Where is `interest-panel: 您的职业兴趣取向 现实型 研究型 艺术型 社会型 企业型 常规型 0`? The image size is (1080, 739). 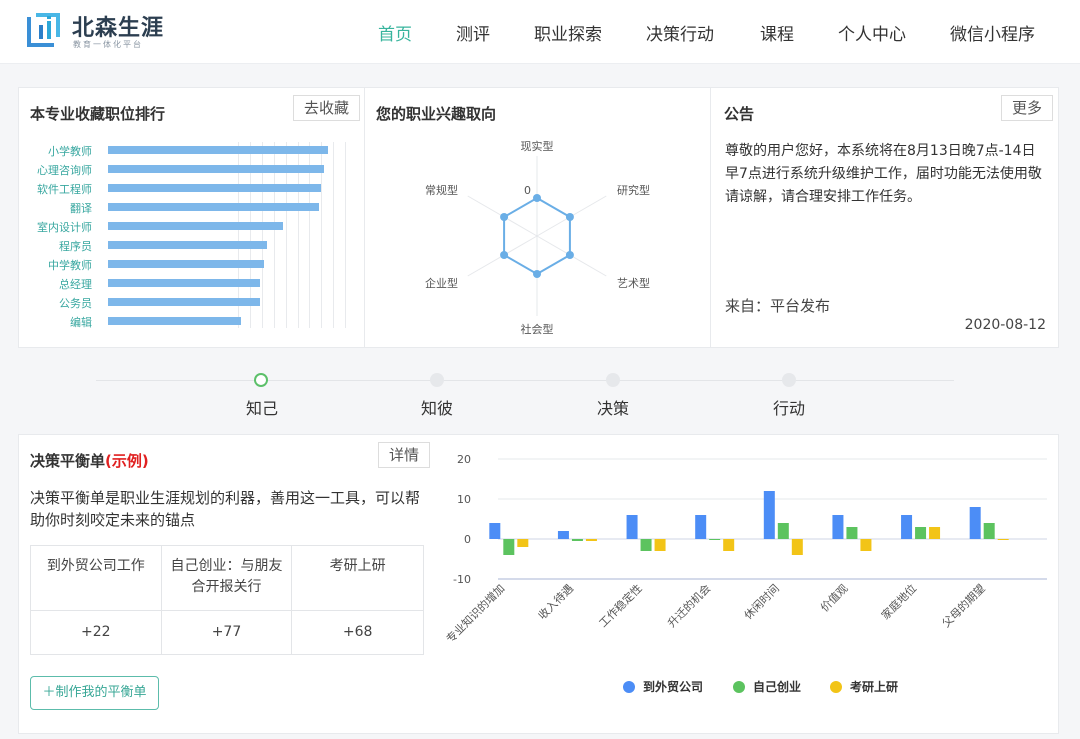 interest-panel: 您的职业兴趣取向 现实型 研究型 艺术型 社会型 企业型 常规型 0 is located at coordinates (537, 217).